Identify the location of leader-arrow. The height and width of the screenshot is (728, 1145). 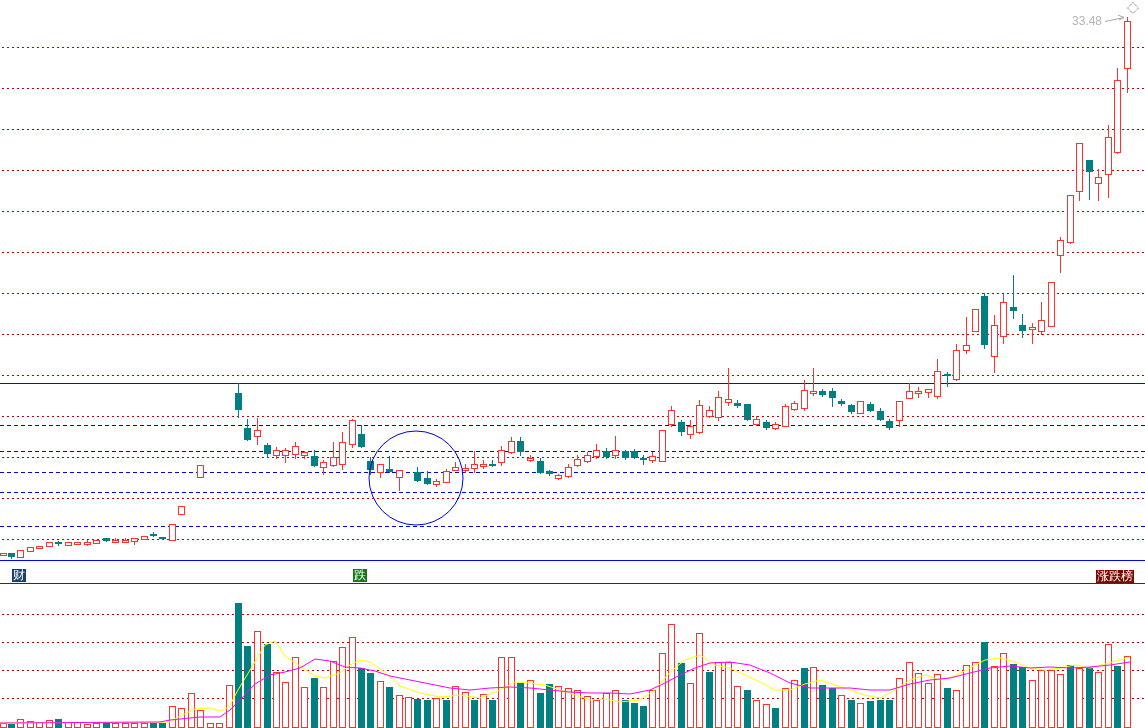
(1114, 18).